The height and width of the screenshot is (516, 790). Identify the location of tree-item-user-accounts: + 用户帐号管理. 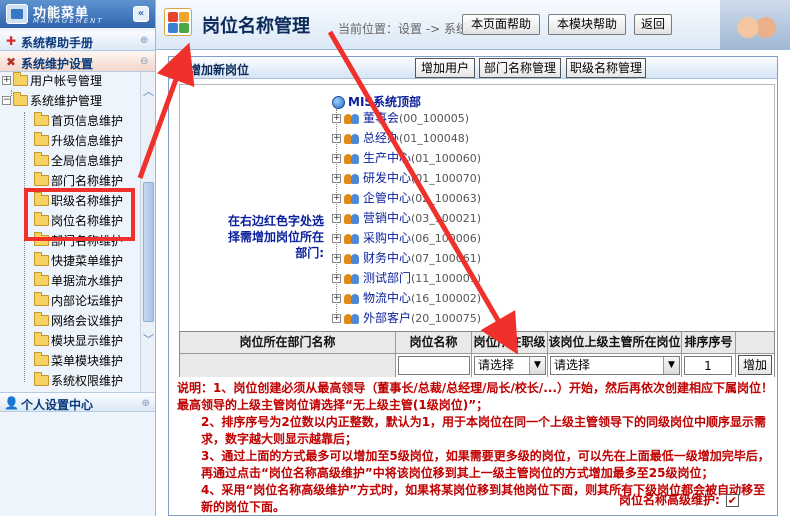
(52, 82).